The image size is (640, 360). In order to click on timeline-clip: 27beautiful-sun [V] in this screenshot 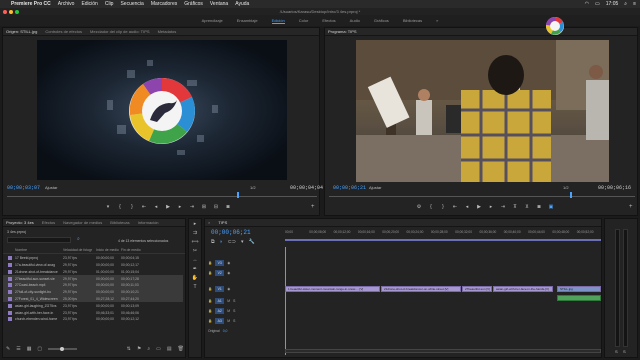, I will do `click(477, 289)`.